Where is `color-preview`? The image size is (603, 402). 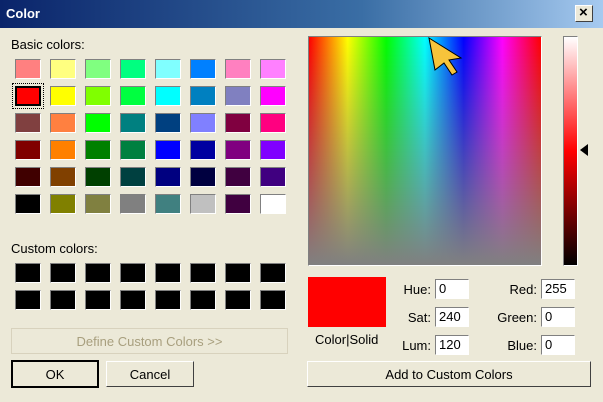 color-preview is located at coordinates (347, 302).